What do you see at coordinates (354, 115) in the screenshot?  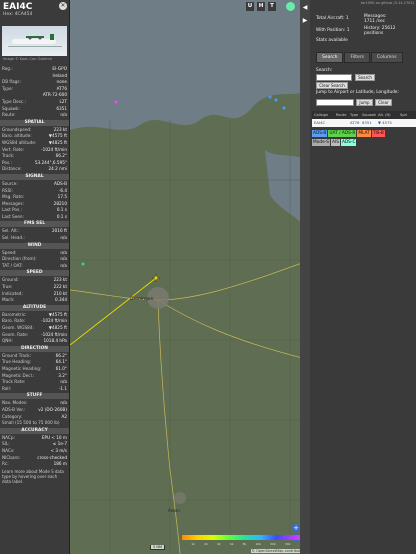 I see `column-header: Type` at bounding box center [354, 115].